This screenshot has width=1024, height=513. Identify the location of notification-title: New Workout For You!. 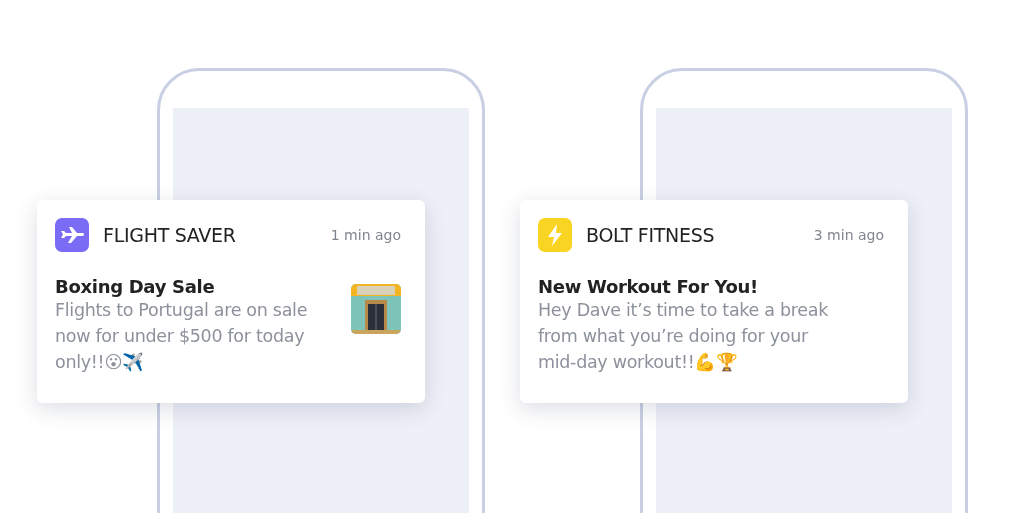
(648, 286).